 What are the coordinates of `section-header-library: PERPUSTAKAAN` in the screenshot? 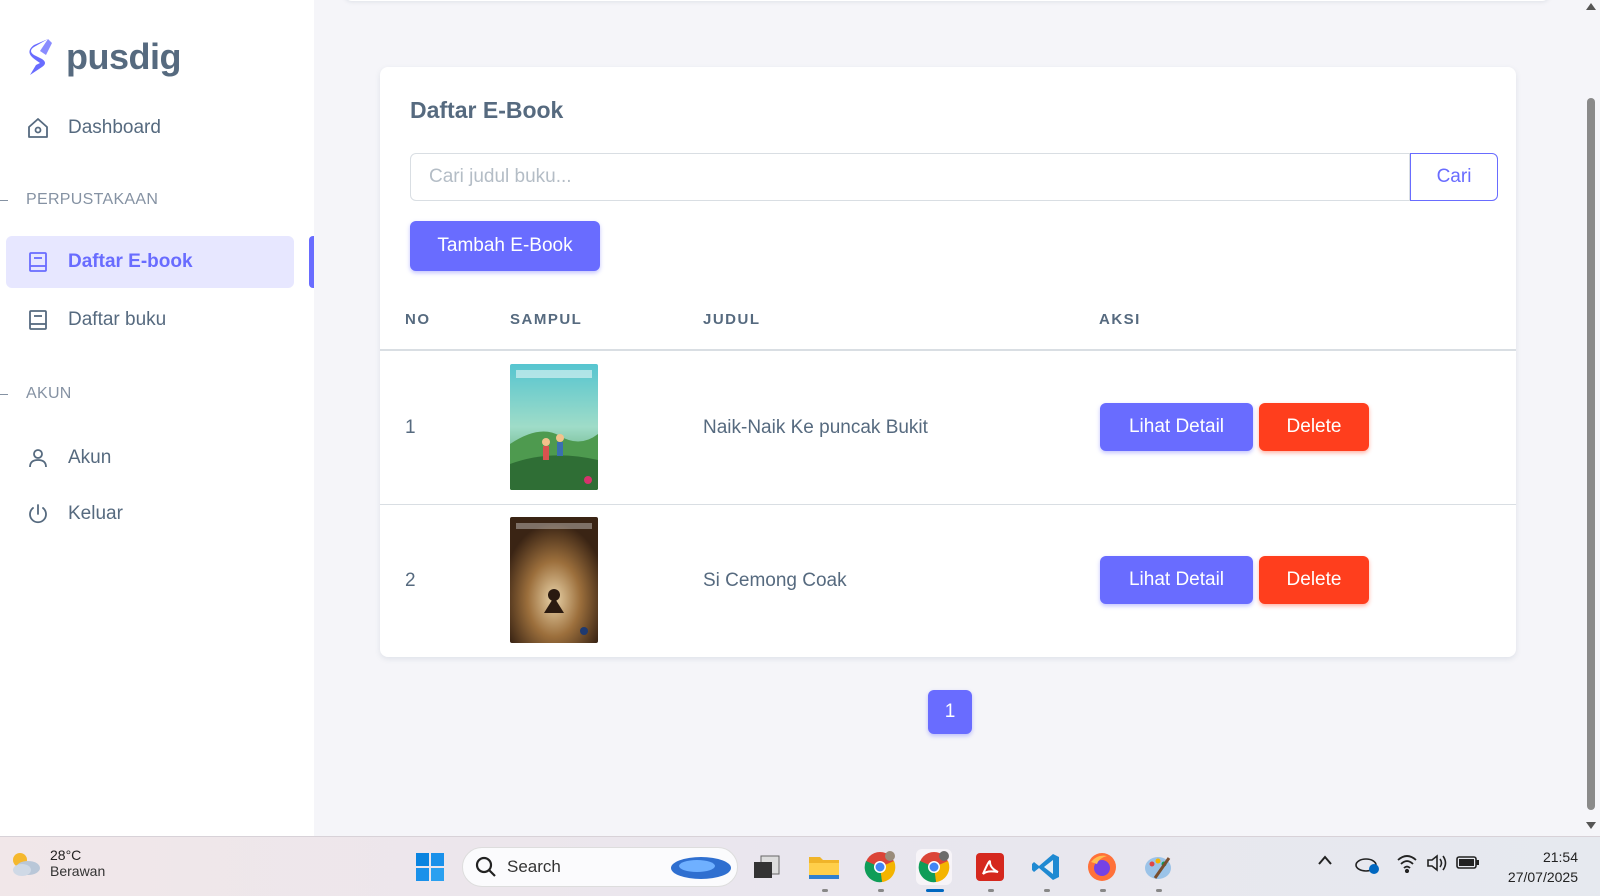 It's located at (92, 199).